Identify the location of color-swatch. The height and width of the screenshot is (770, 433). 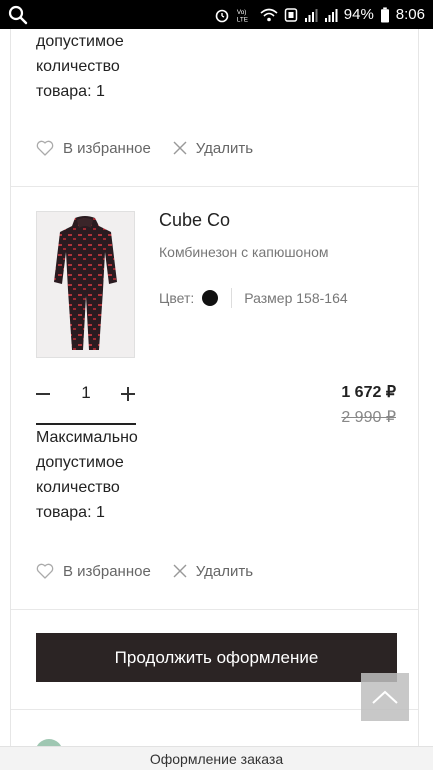
(210, 298).